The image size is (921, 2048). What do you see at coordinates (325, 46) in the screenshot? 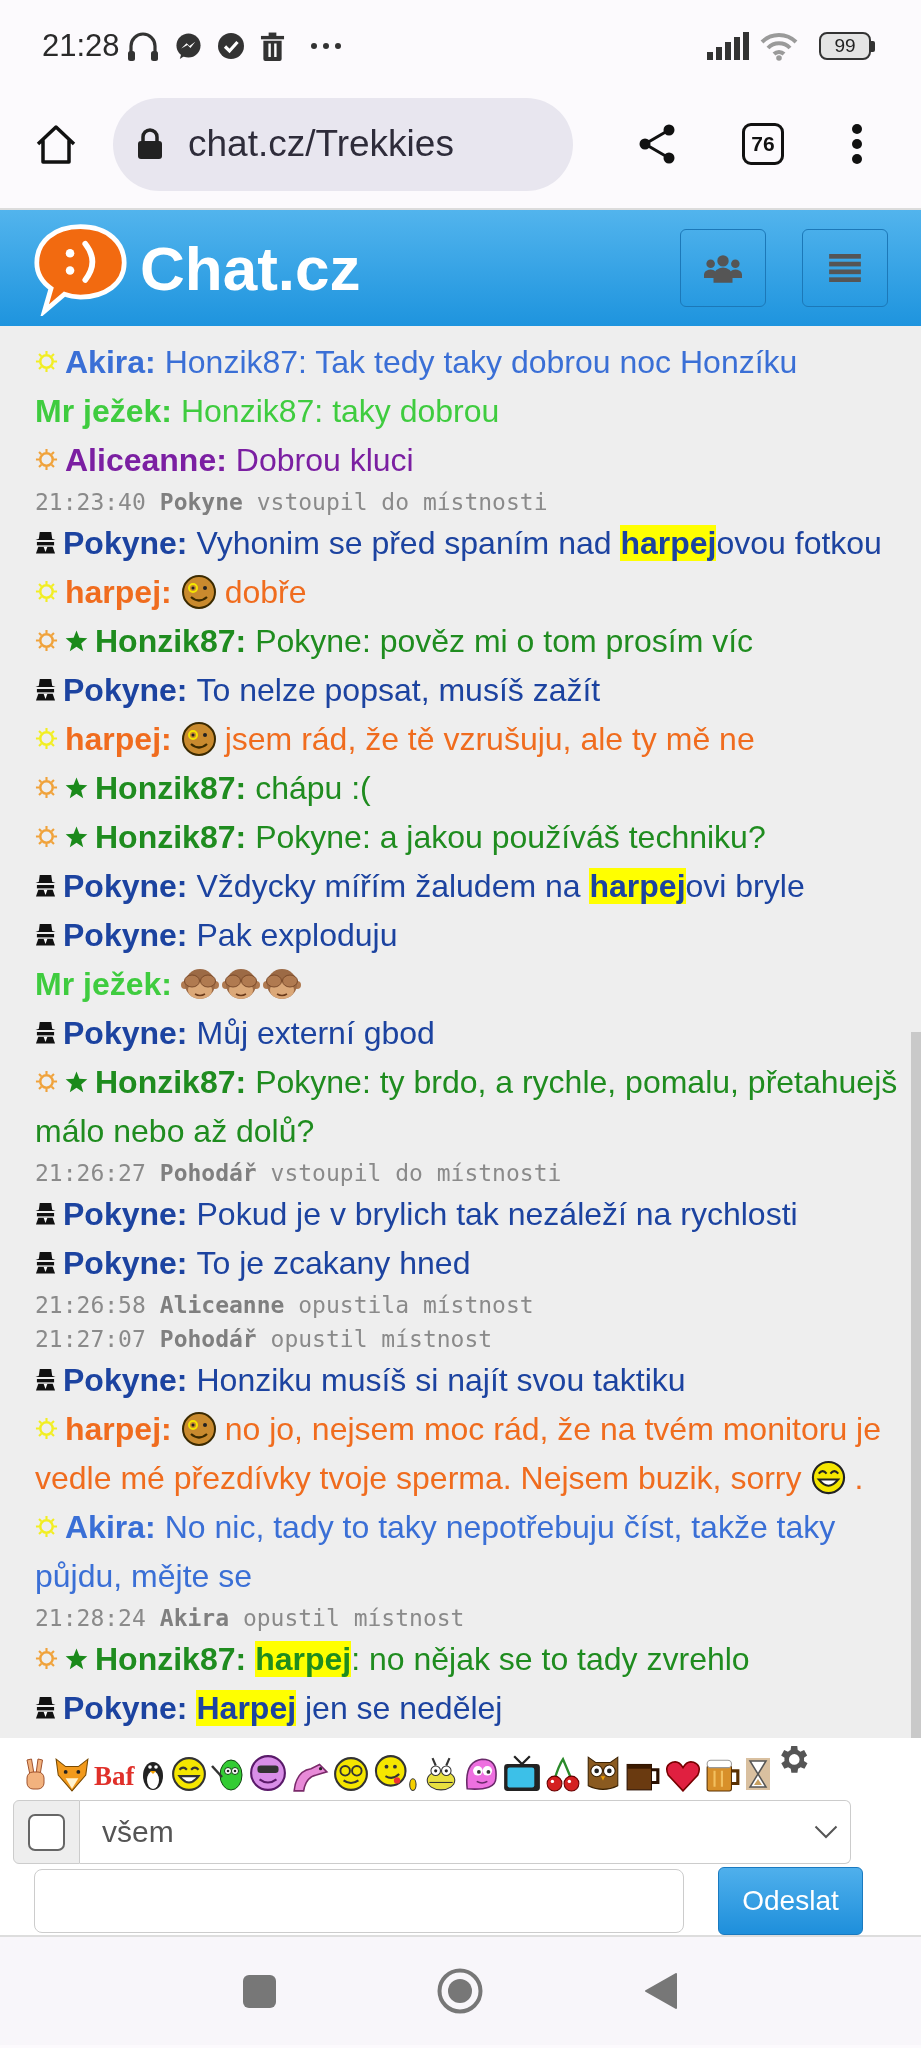
I see `overflow-dots-icon` at bounding box center [325, 46].